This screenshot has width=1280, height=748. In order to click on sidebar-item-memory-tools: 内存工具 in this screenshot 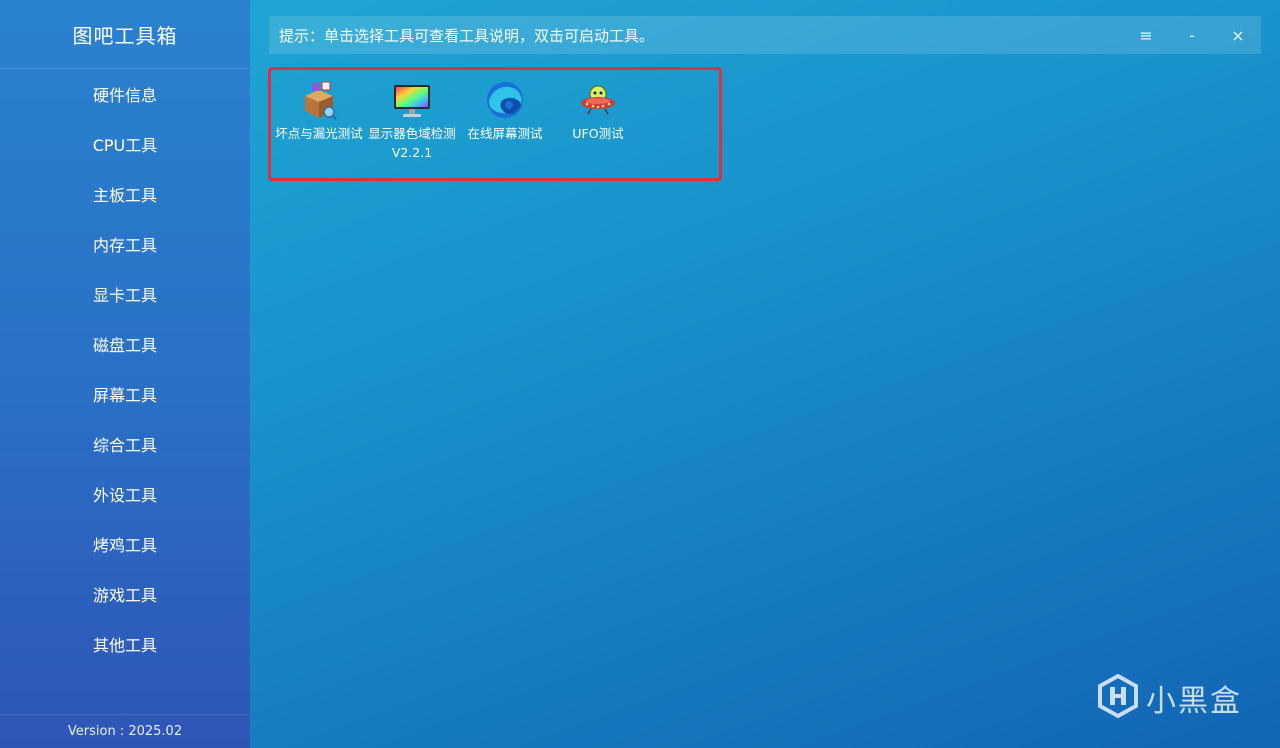, I will do `click(125, 244)`.